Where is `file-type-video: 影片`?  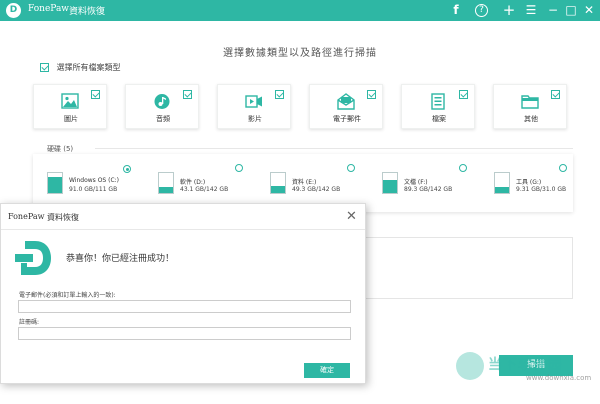 file-type-video: 影片 is located at coordinates (254, 106).